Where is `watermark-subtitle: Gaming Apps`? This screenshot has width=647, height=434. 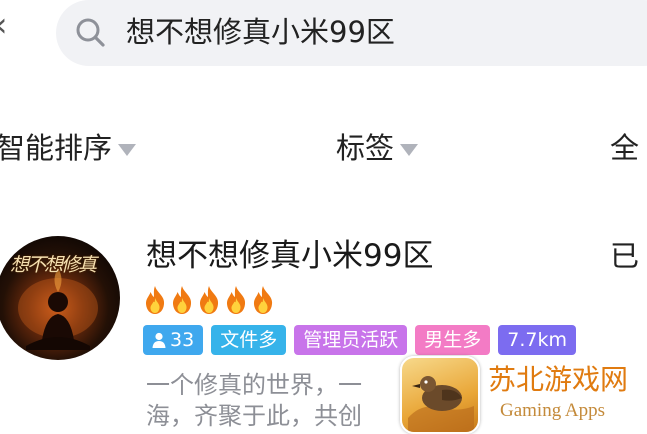
watermark-subtitle: Gaming Apps is located at coordinates (553, 410).